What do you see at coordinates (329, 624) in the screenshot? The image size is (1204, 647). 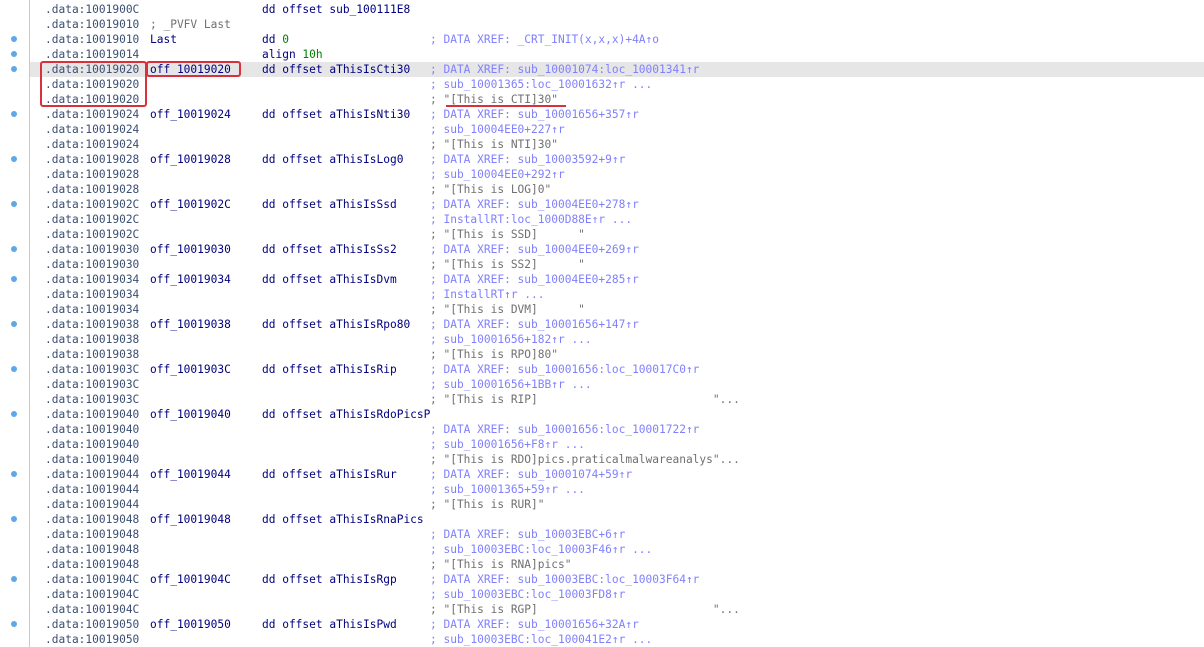 I see `instruction: dd offset aThisIsPwd` at bounding box center [329, 624].